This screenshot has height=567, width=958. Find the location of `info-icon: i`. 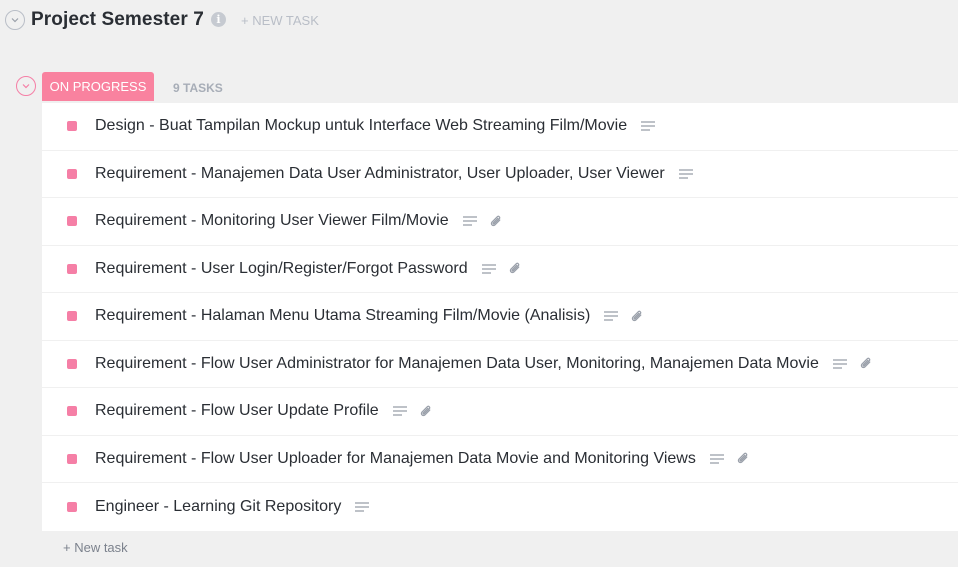

info-icon: i is located at coordinates (218, 19).